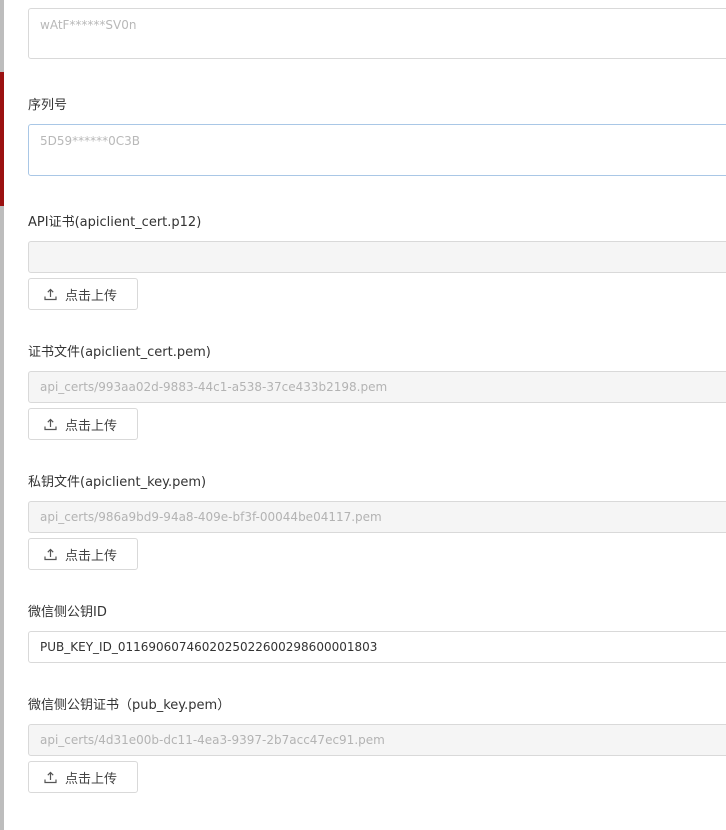 Image resolution: width=726 pixels, height=830 pixels. What do you see at coordinates (2, 139) in the screenshot?
I see `left-edge-accent` at bounding box center [2, 139].